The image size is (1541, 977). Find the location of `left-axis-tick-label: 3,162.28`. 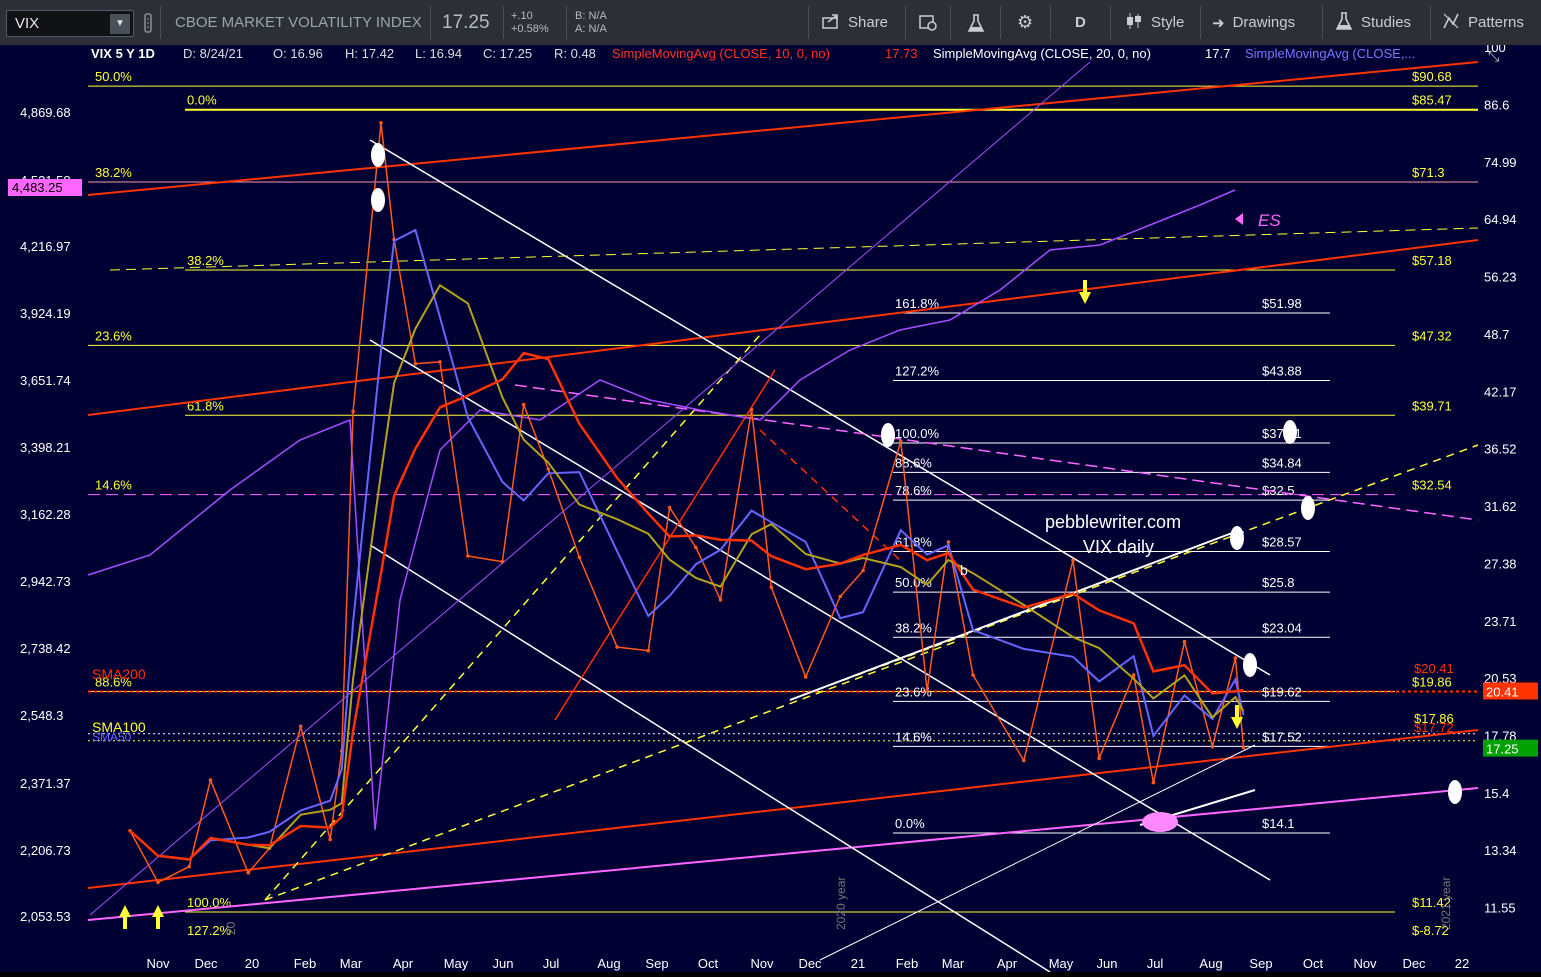

left-axis-tick-label: 3,162.28 is located at coordinates (45, 514).